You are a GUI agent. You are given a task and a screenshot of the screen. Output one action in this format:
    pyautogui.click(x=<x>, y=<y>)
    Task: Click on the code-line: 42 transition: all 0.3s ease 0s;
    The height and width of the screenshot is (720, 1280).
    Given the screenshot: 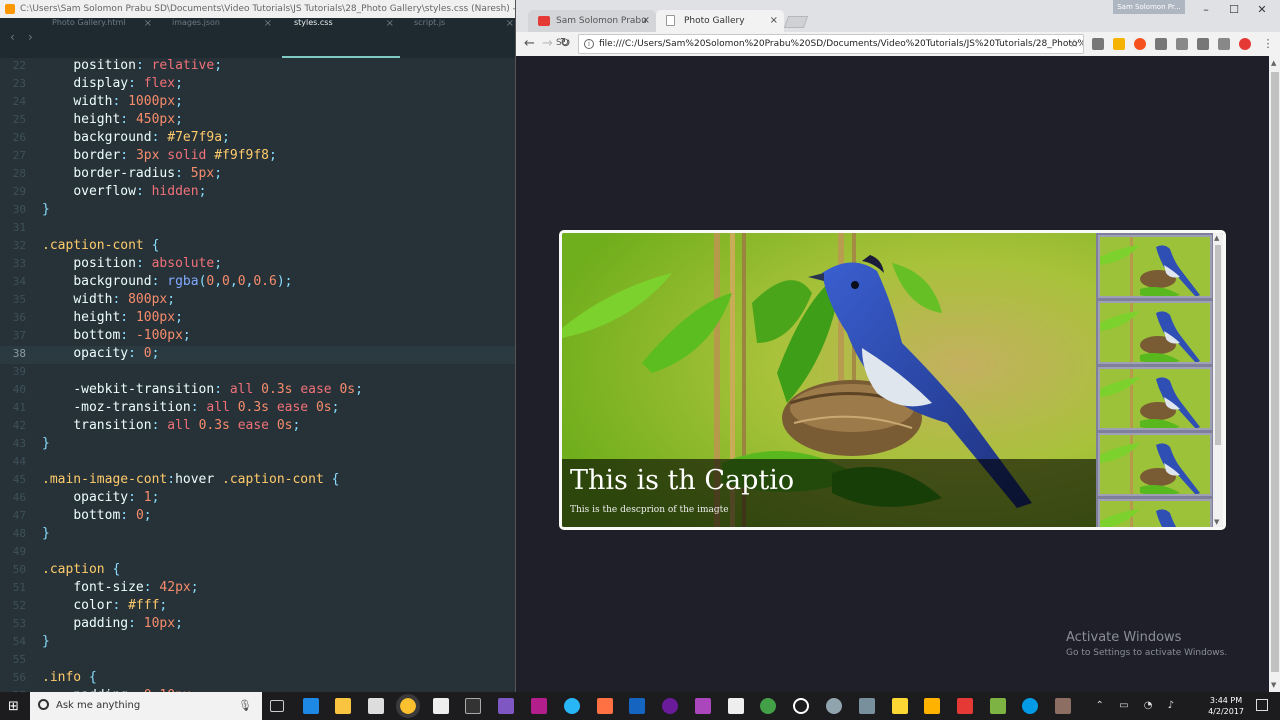 What is the action you would take?
    pyautogui.click(x=257, y=427)
    